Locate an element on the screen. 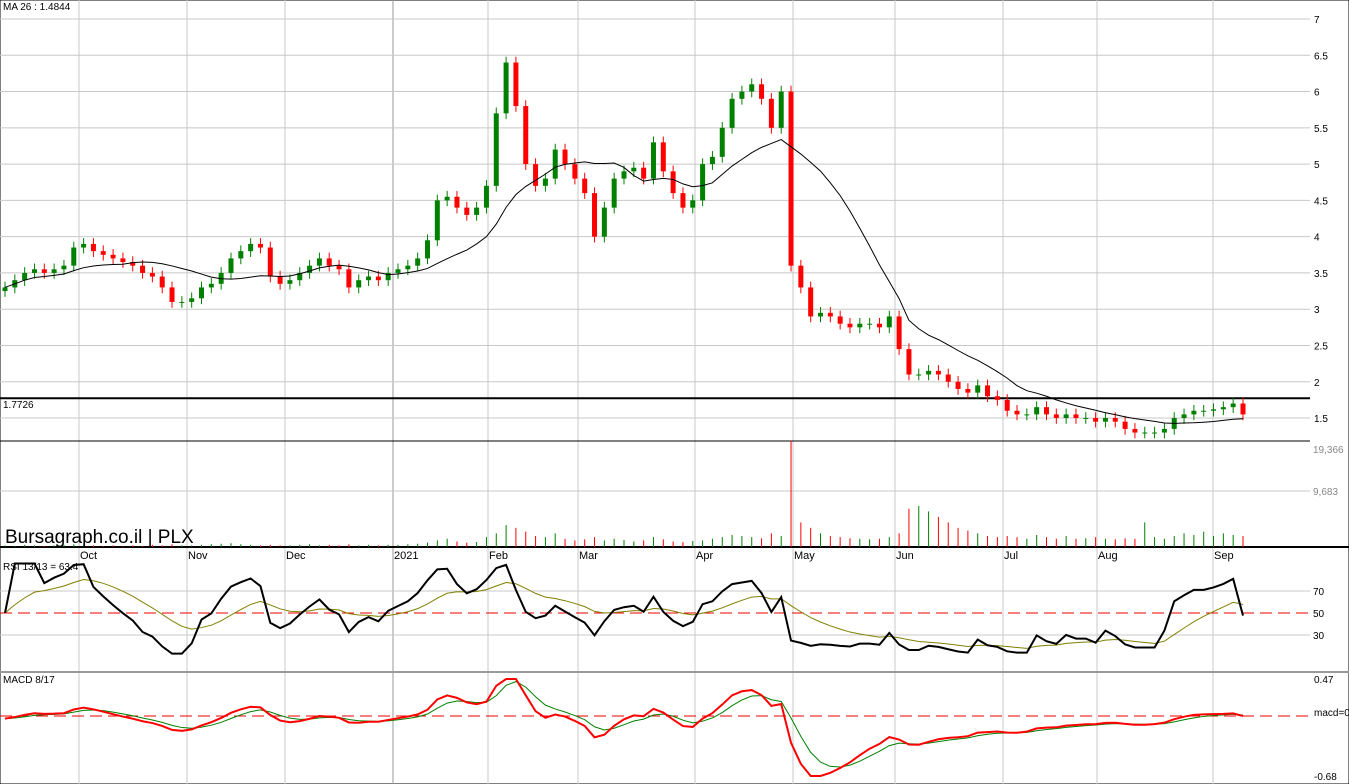  rsi-tick: 30 is located at coordinates (1319, 636).